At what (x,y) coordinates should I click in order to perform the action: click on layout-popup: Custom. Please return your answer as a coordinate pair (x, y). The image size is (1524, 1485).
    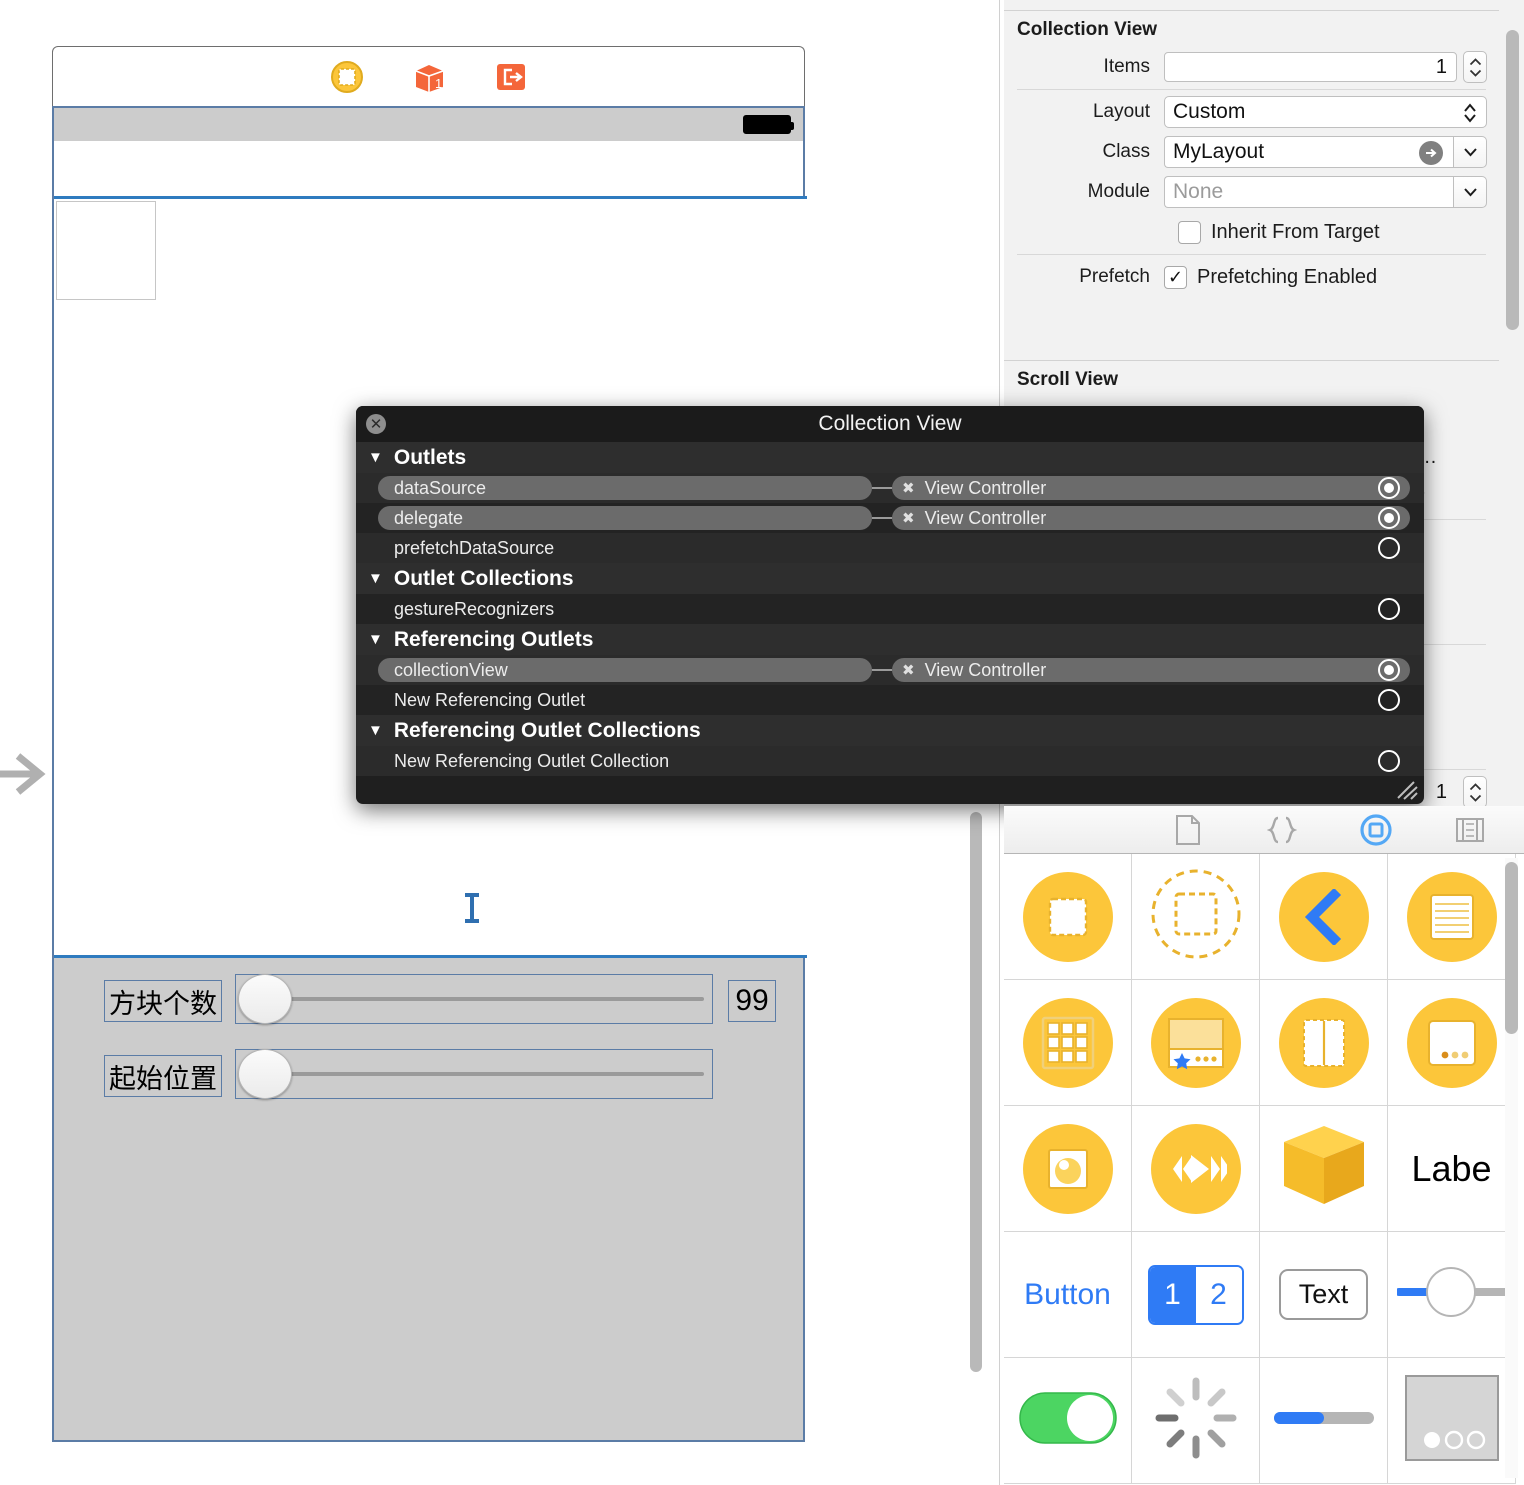
    Looking at the image, I should click on (1325, 112).